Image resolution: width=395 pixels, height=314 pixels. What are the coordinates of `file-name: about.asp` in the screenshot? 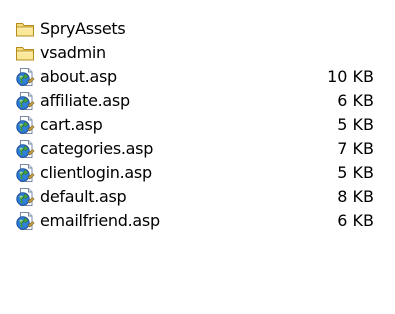 It's located at (78, 76).